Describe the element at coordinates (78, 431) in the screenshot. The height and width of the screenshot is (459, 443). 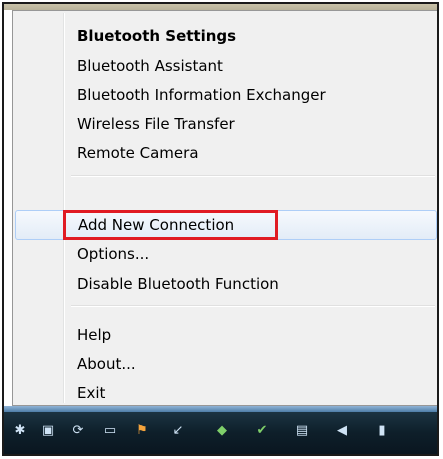
I see `sync-icon: ⟳` at that location.